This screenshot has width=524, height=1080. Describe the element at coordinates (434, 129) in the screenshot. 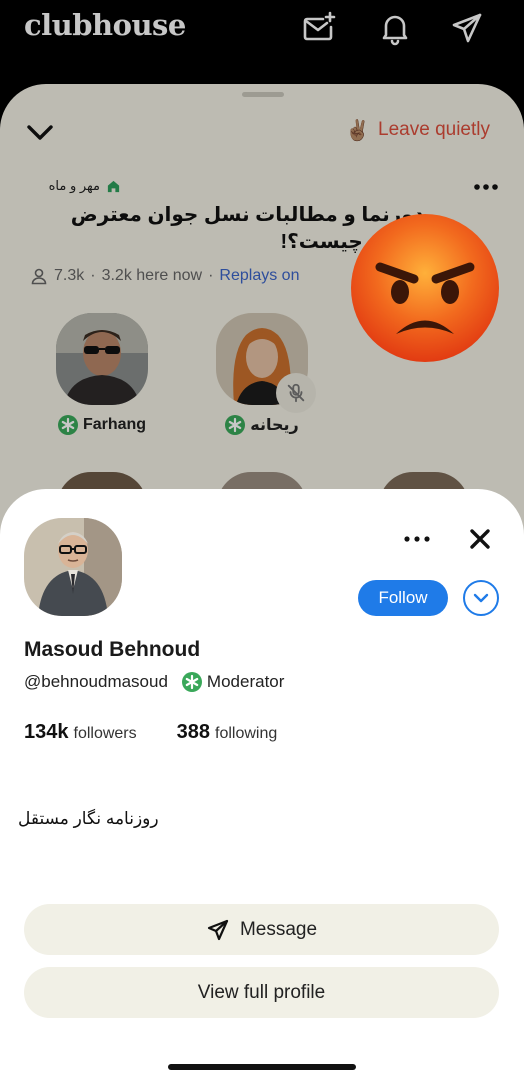

I see `leave-quietly-label: Leave quietly` at that location.